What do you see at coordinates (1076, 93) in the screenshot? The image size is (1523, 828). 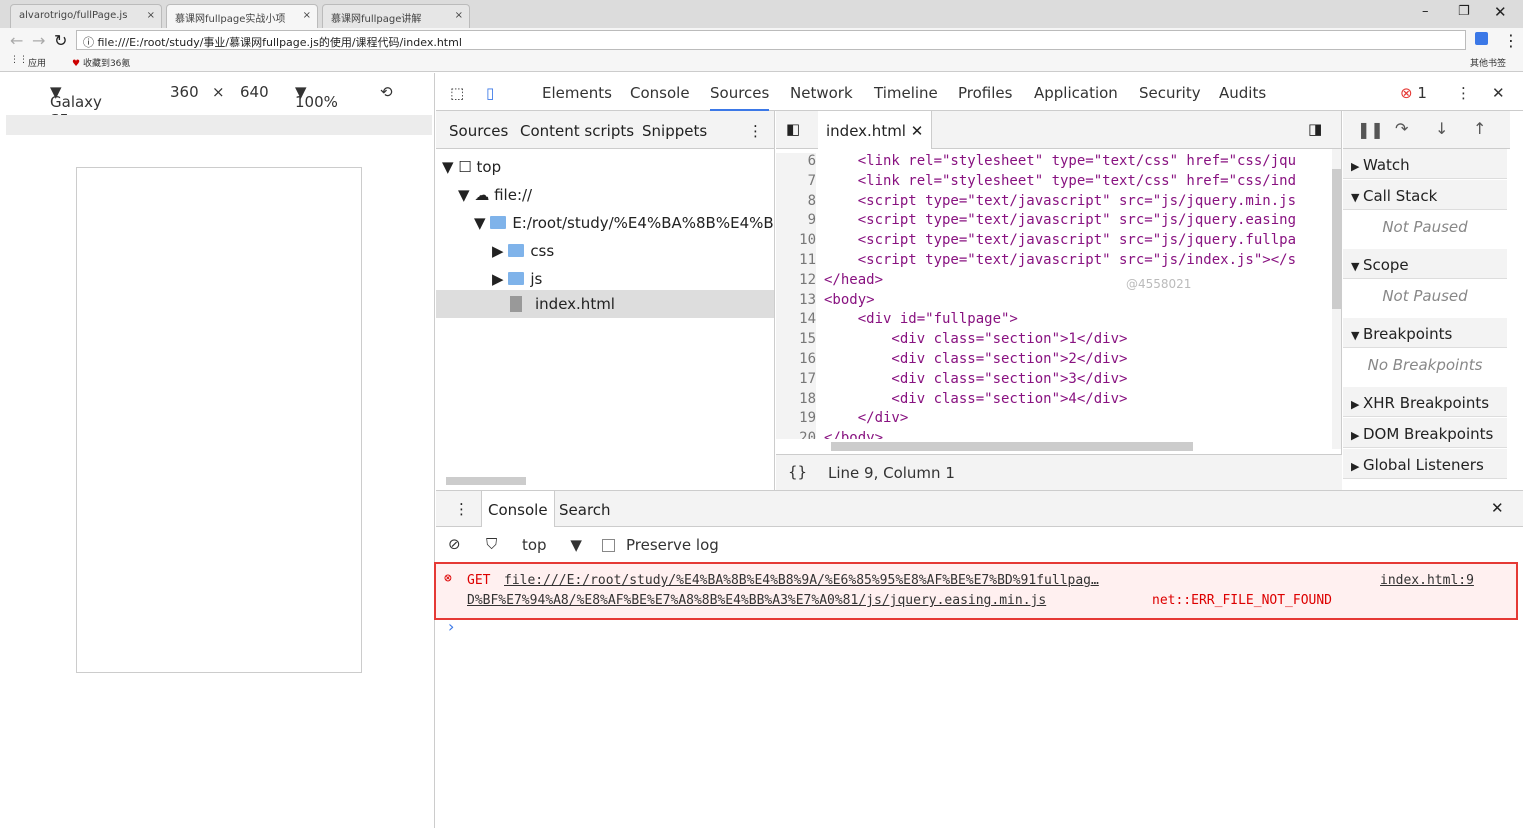 I see `tab-application: Application` at bounding box center [1076, 93].